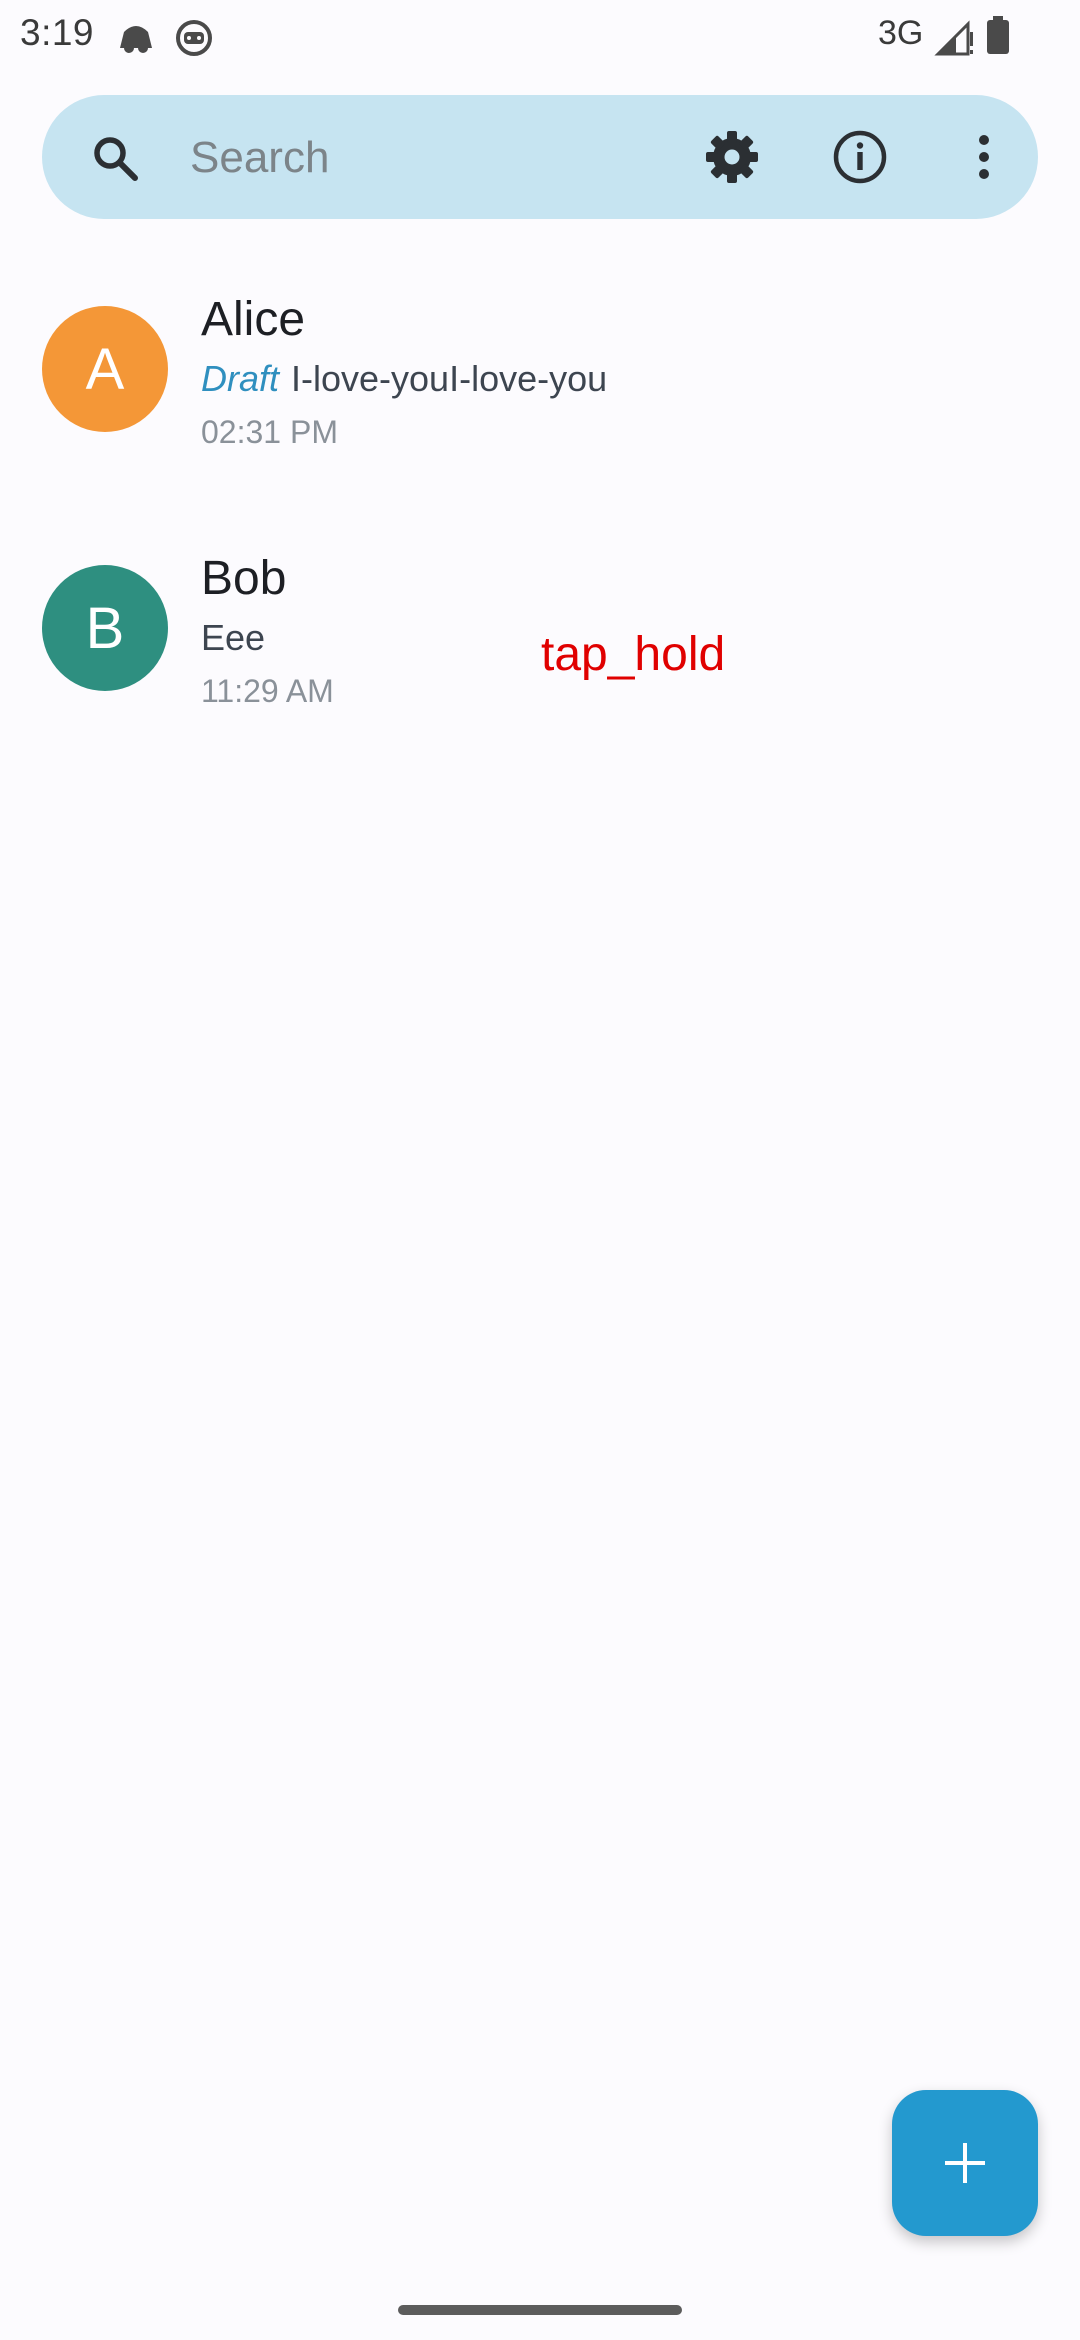 This screenshot has height=2340, width=1080. What do you see at coordinates (240, 378) in the screenshot?
I see `draft-label: Draft` at bounding box center [240, 378].